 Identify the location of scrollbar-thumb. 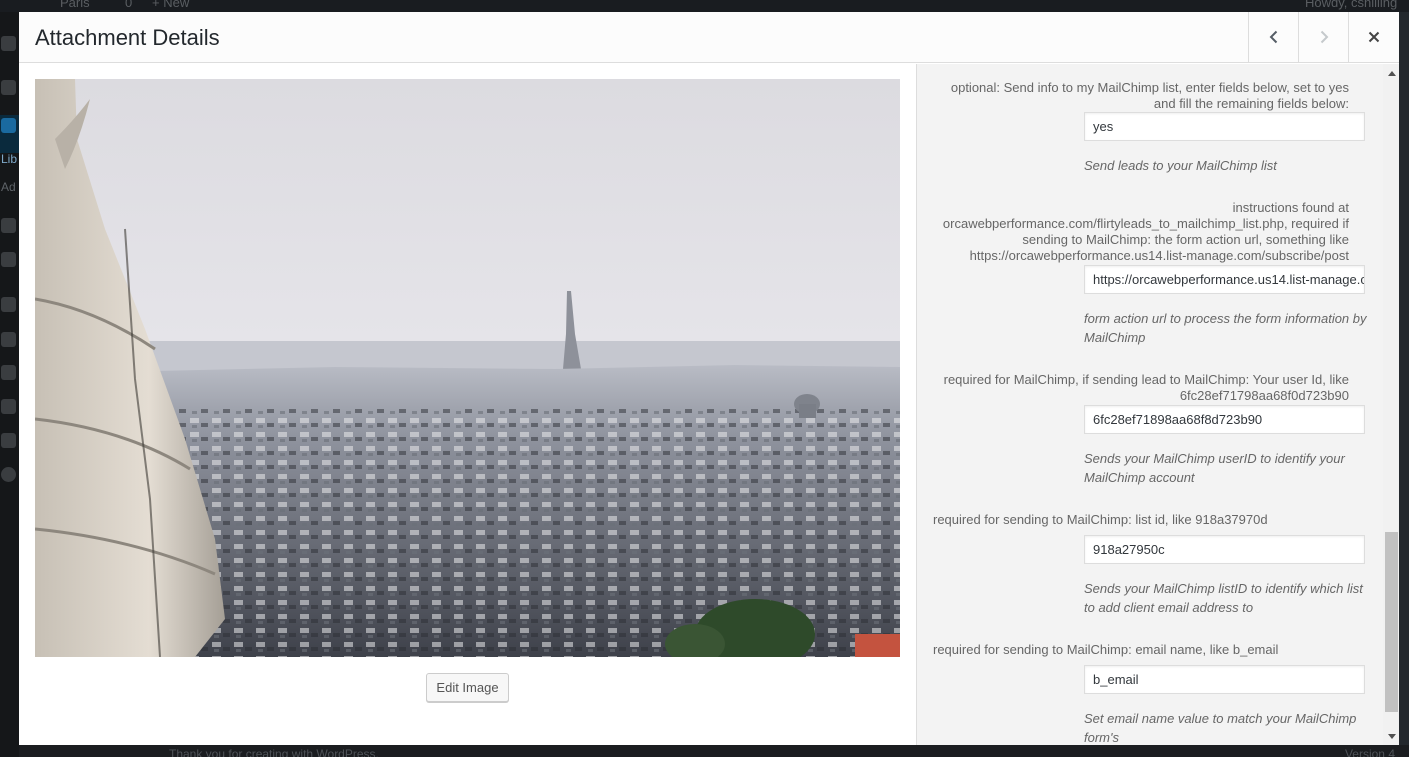
(1391, 622).